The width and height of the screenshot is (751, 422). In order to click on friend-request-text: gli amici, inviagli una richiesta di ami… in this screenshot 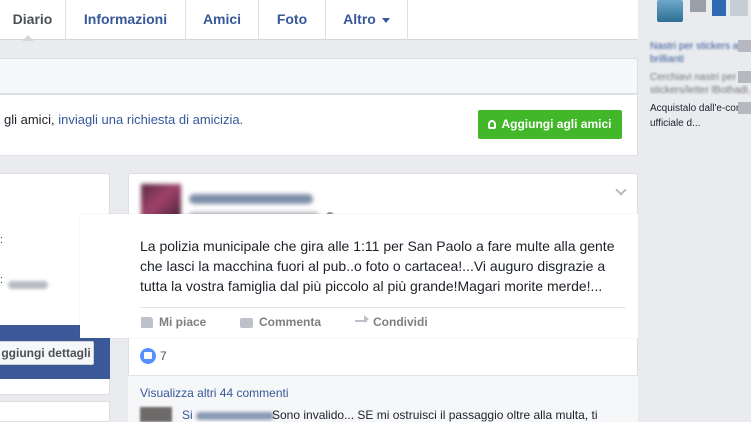, I will do `click(123, 119)`.